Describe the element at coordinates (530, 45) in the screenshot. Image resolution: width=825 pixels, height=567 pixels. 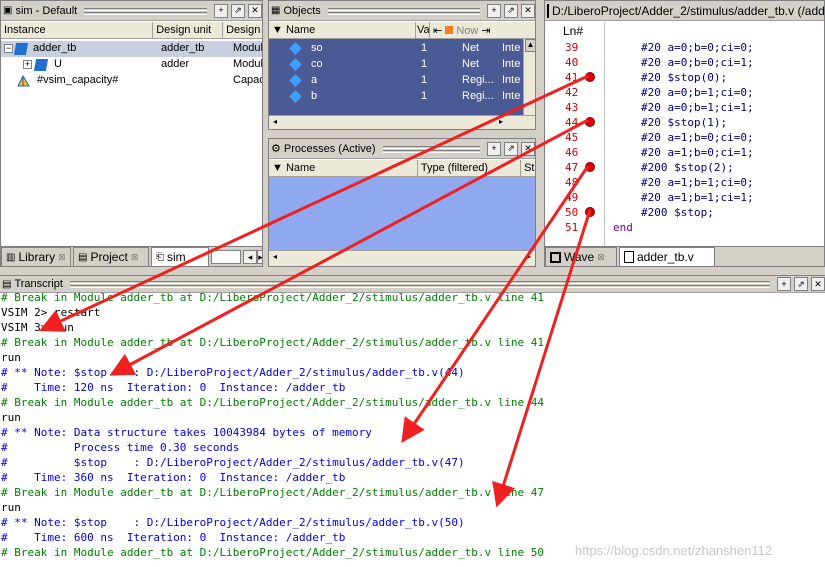
I see `scroll-up-icon: ▲` at that location.